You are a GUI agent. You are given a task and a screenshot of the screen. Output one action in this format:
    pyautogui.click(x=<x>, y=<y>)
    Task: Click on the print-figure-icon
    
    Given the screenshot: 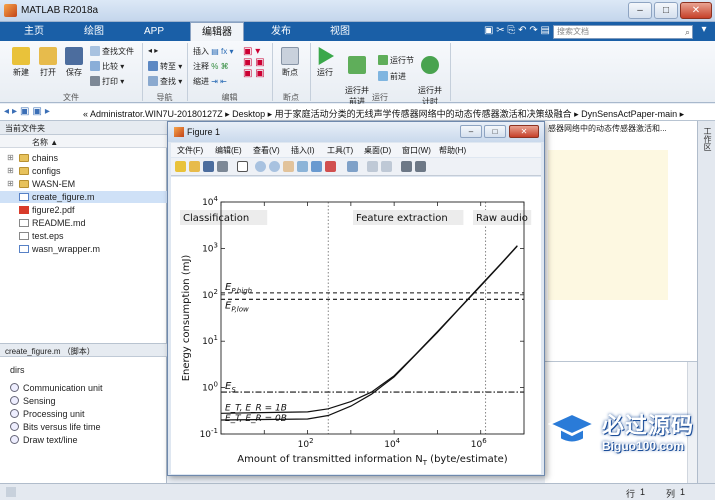 What is the action you would take?
    pyautogui.click(x=222, y=166)
    